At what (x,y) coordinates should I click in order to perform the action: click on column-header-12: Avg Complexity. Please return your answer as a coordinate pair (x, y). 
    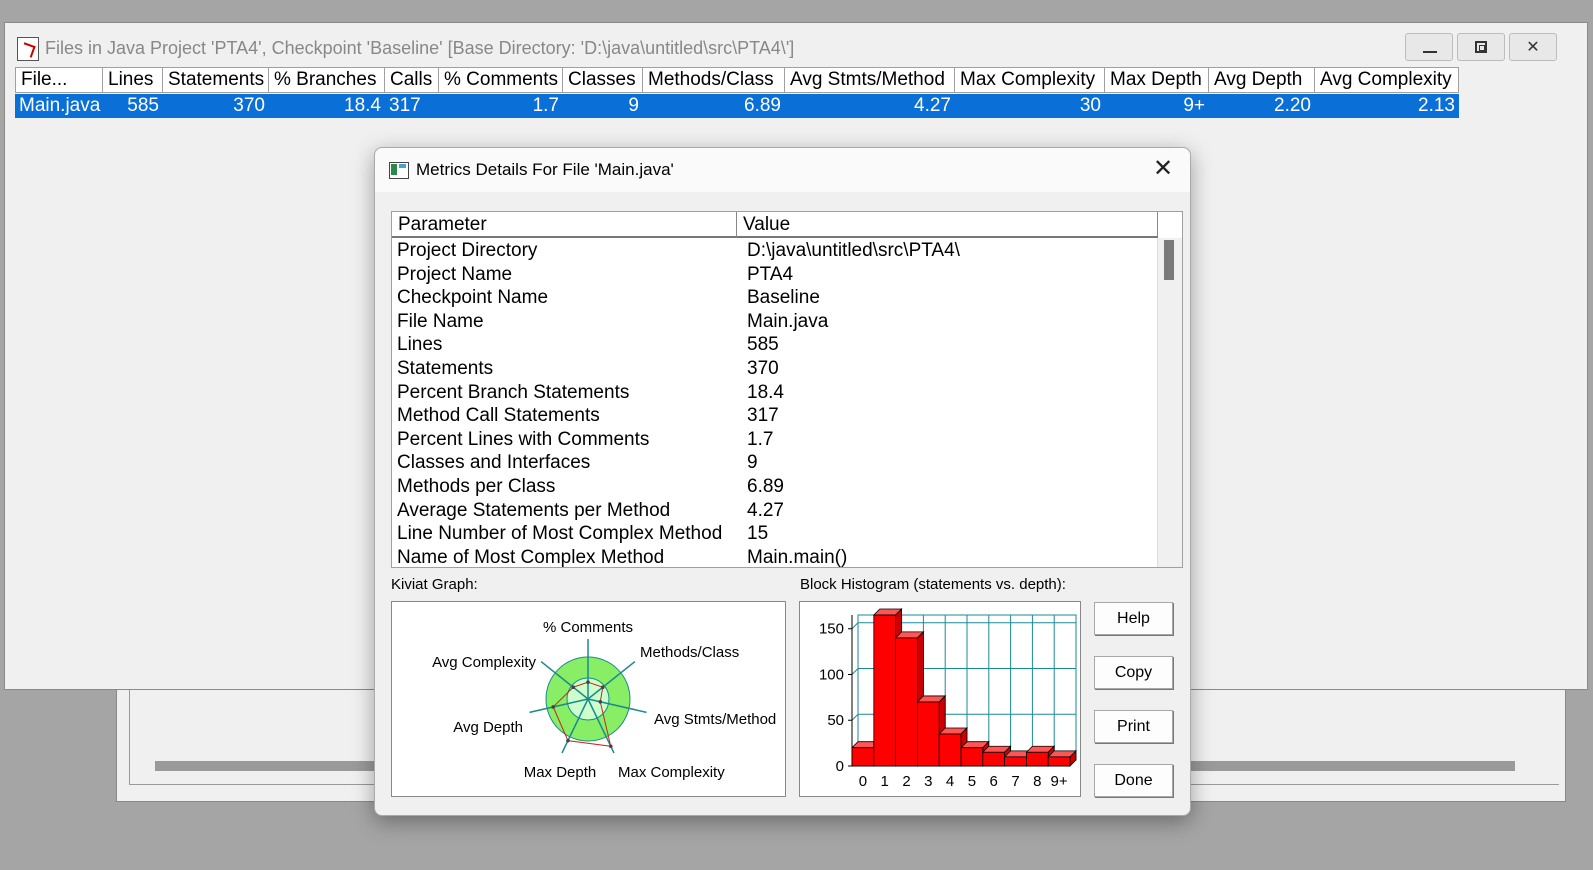
    Looking at the image, I should click on (1387, 80).